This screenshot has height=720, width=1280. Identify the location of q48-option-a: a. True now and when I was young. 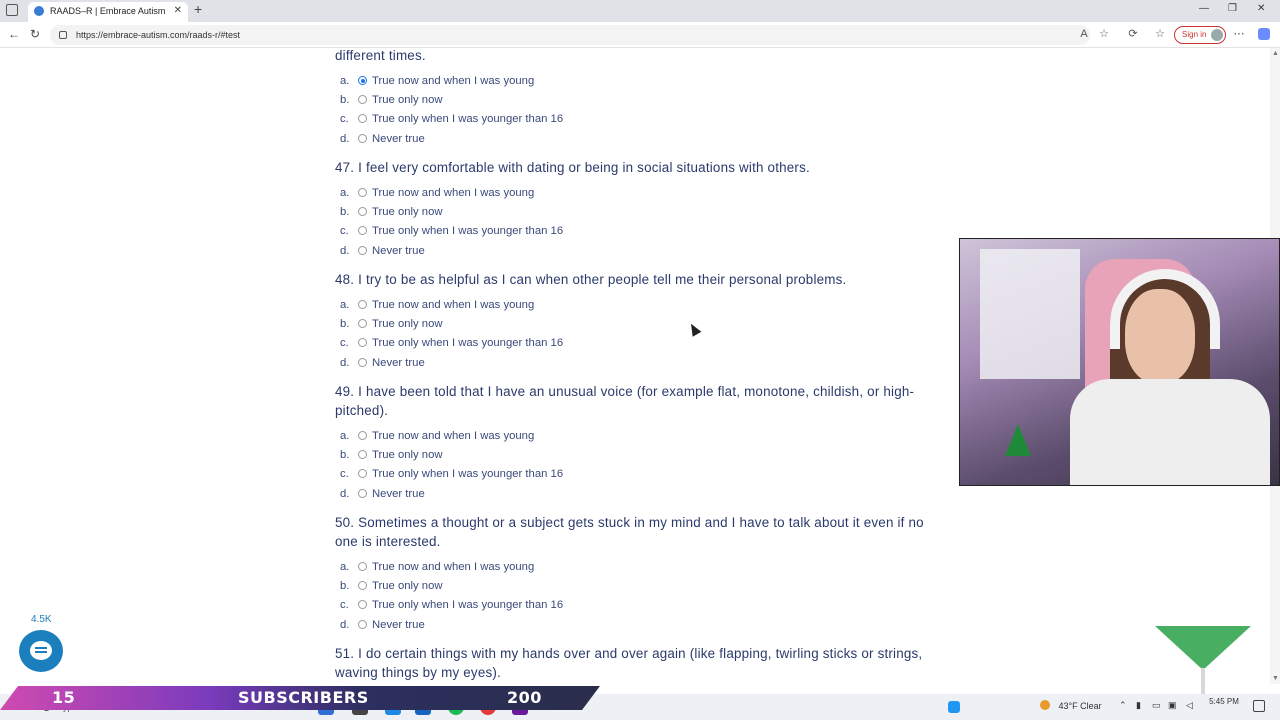
(437, 305).